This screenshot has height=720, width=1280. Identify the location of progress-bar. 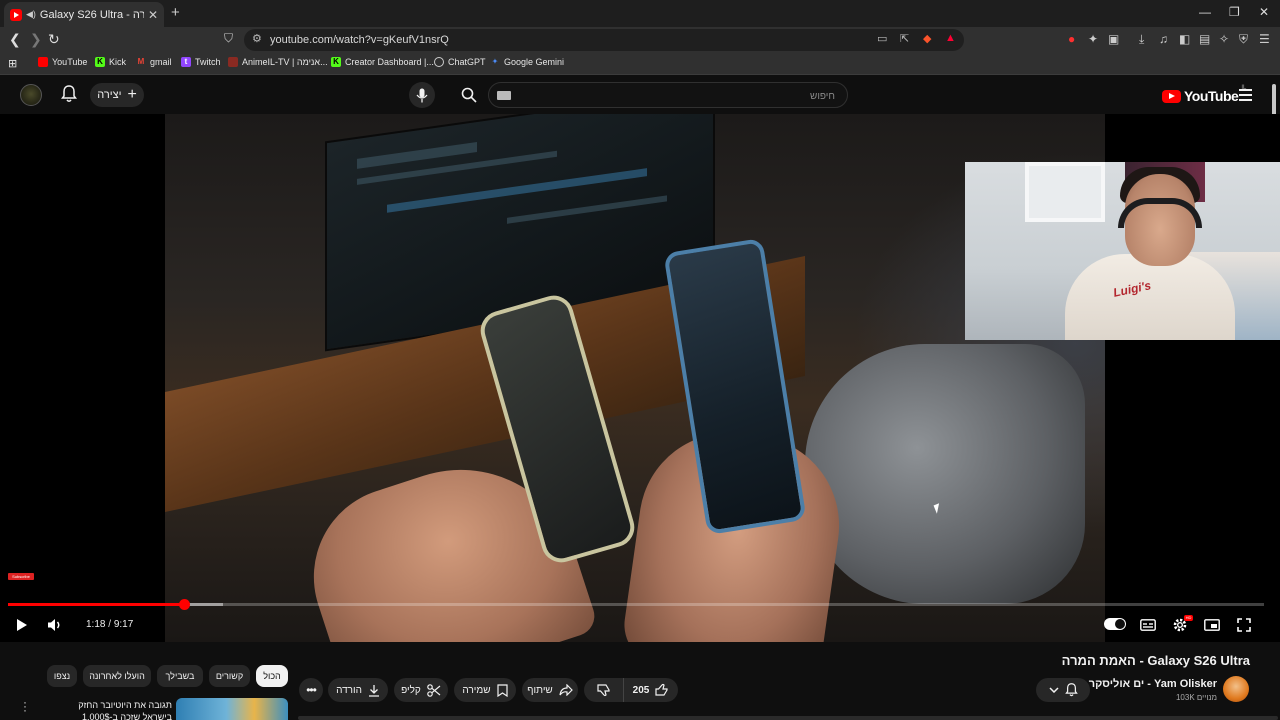
(636, 604).